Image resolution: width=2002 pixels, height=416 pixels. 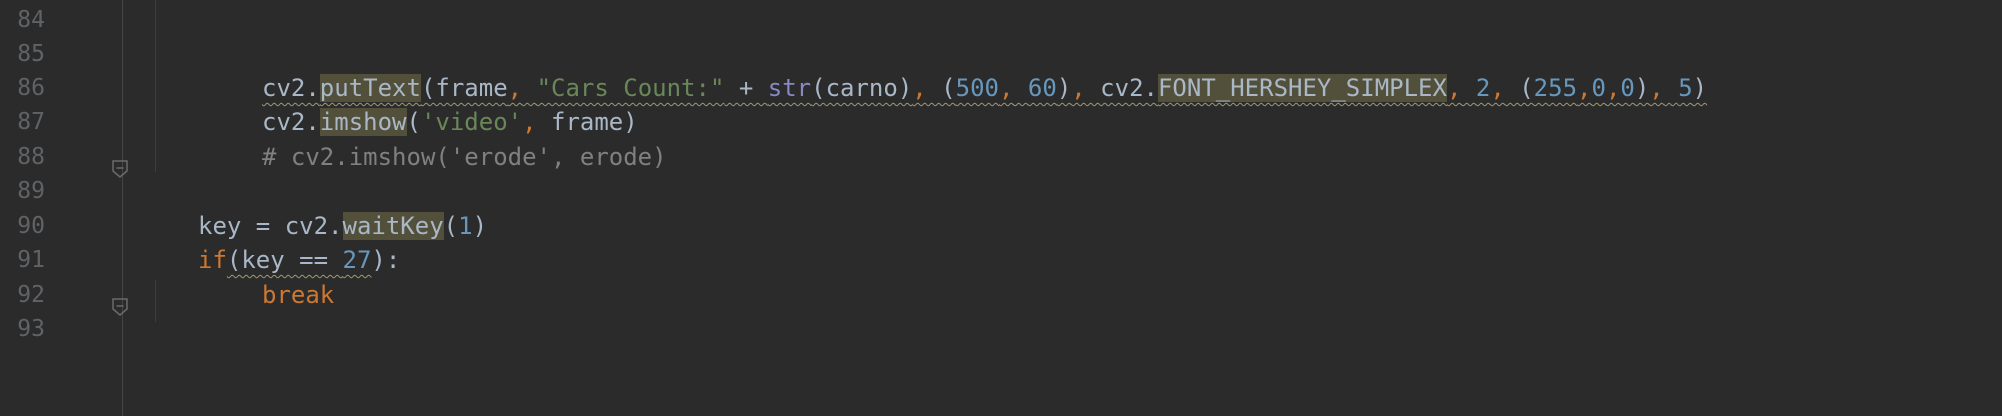 I want to click on token: +, so click(x=746, y=88).